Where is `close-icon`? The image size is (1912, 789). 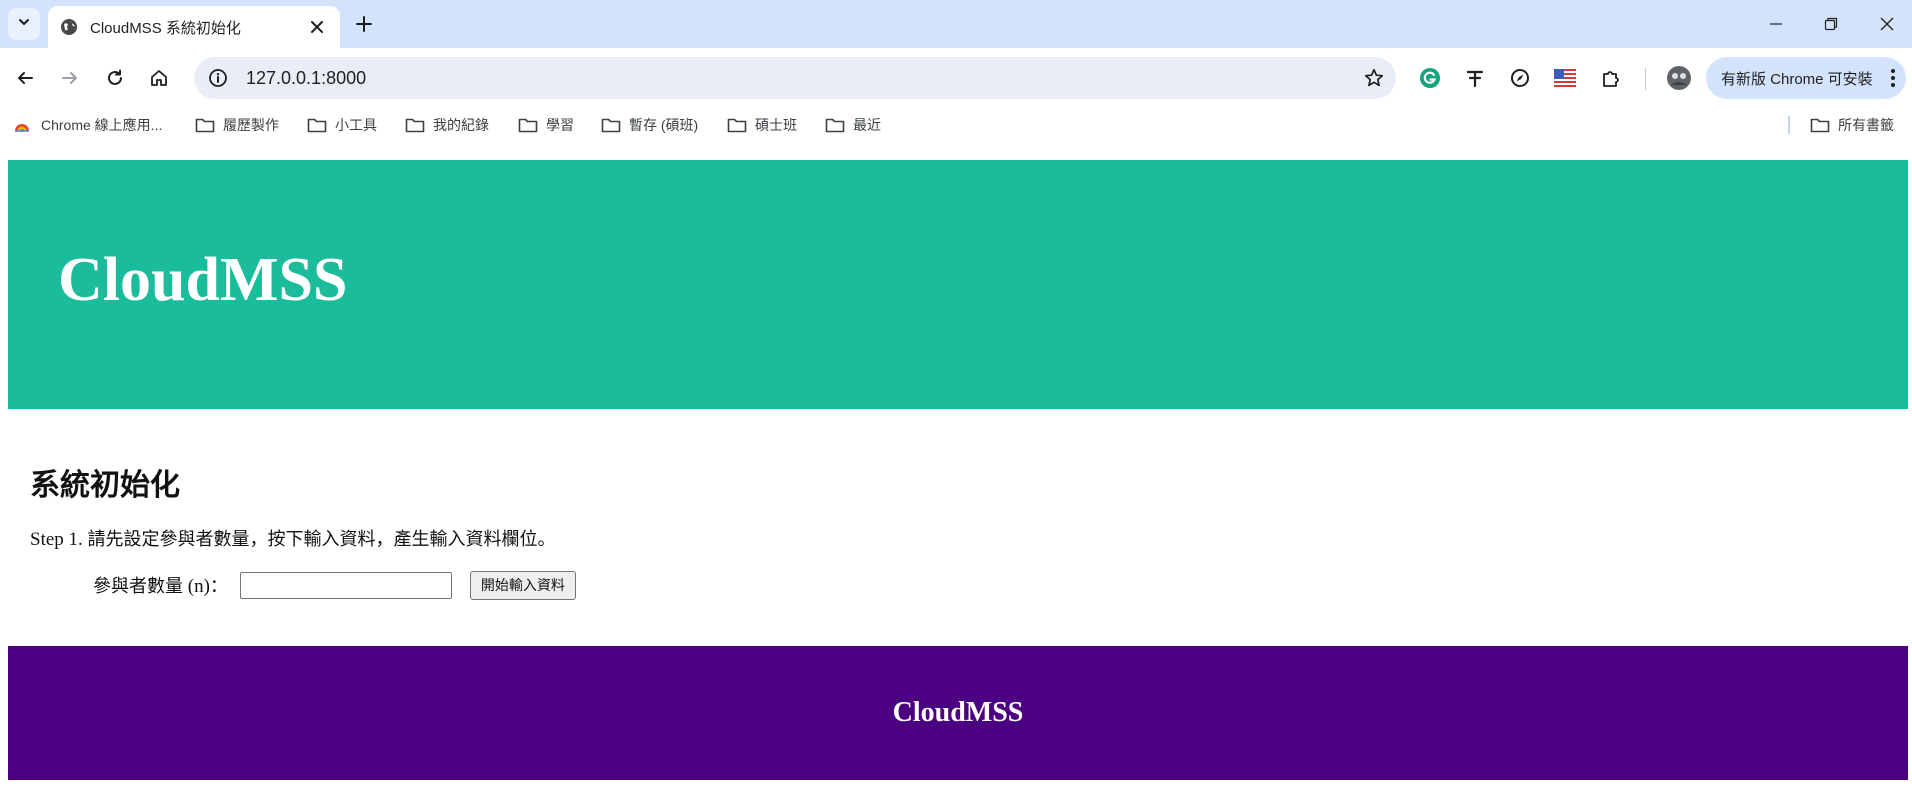 close-icon is located at coordinates (1887, 24).